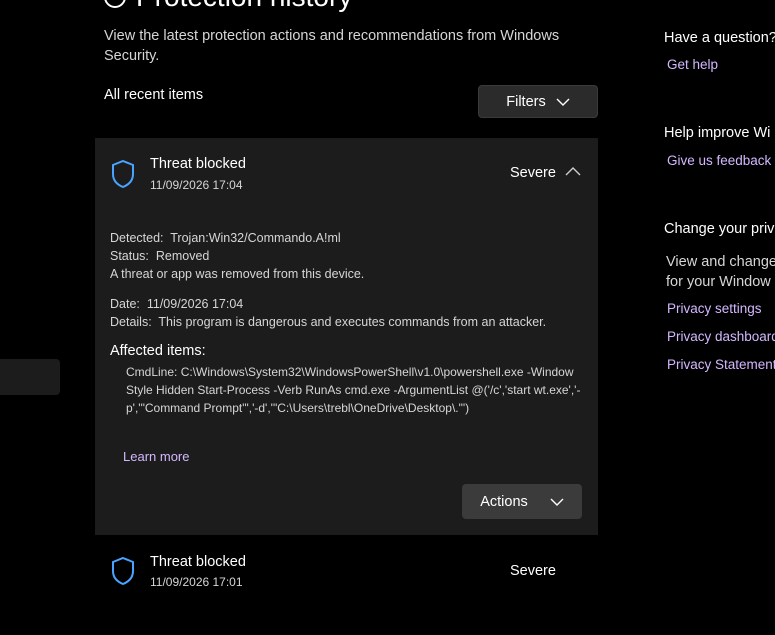 The height and width of the screenshot is (635, 775). I want to click on threat-date: 11/09/2026 17:01, so click(196, 582).